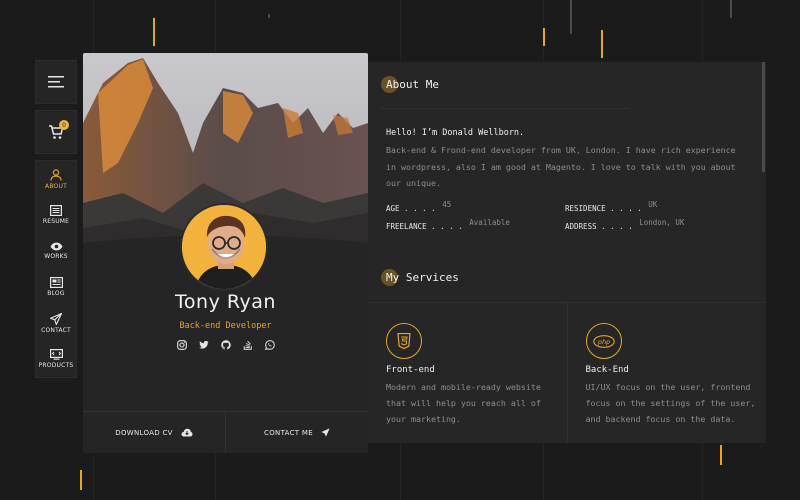 The image size is (800, 500). I want to click on fact-label: ADDRESS . . . ., so click(599, 226).